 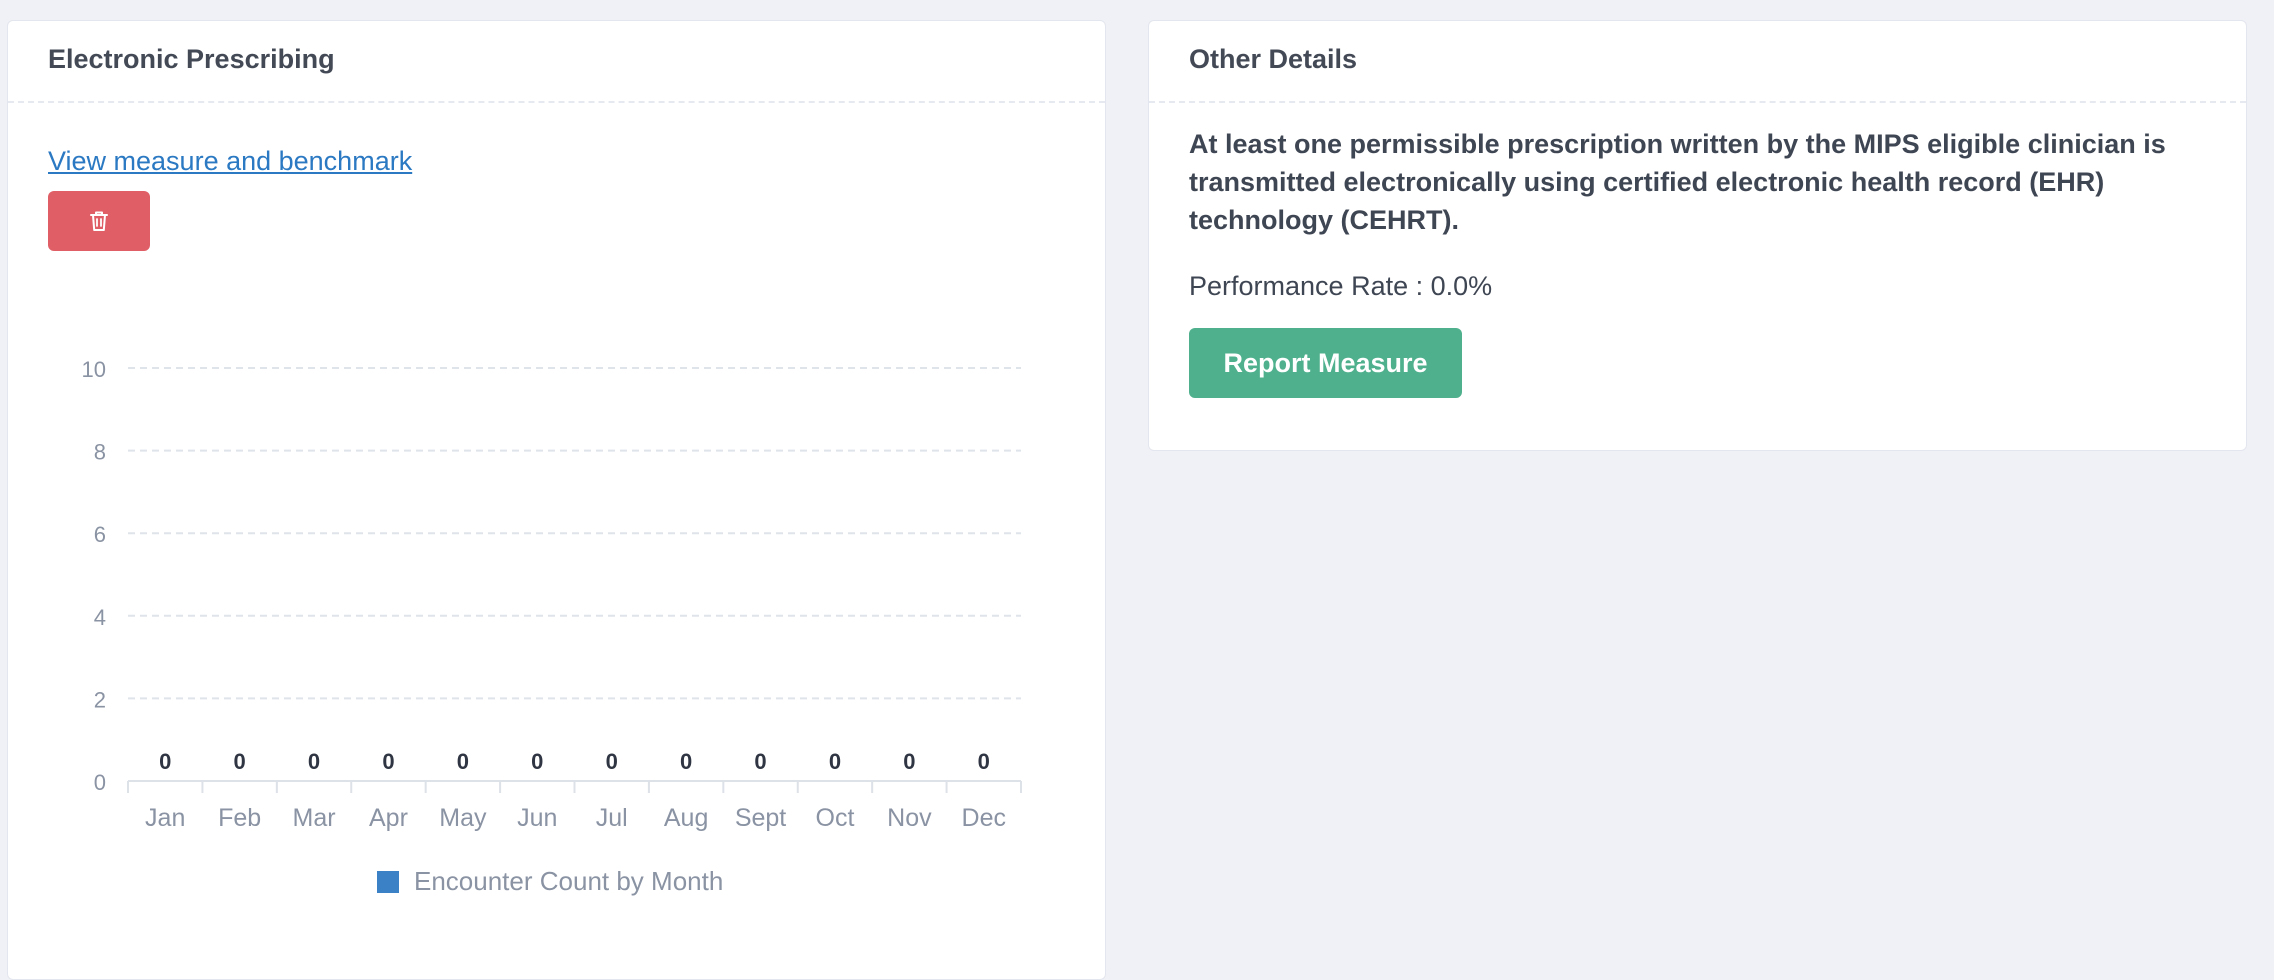 What do you see at coordinates (909, 818) in the screenshot?
I see `x-tick-label: Nov` at bounding box center [909, 818].